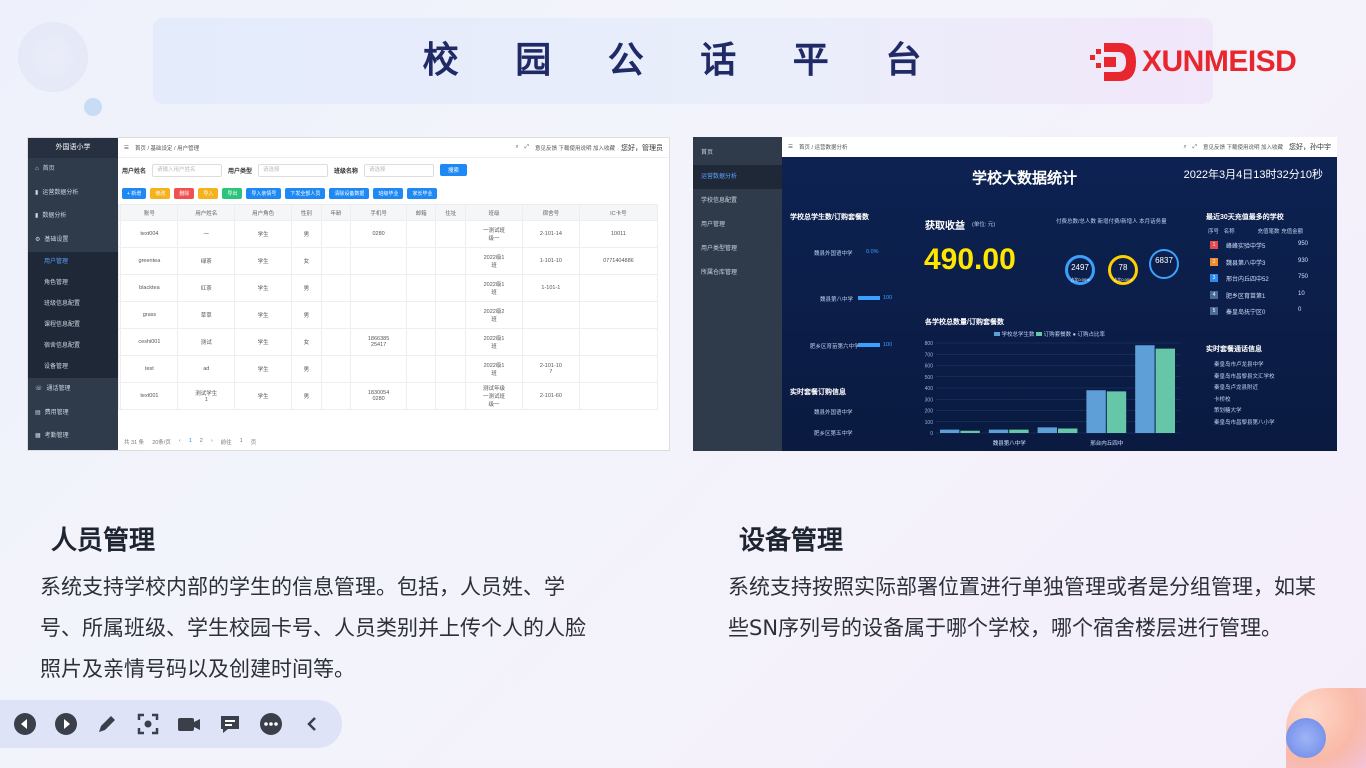  Describe the element at coordinates (73, 262) in the screenshot. I see `sidebar-subitem-users: 用户管理` at that location.